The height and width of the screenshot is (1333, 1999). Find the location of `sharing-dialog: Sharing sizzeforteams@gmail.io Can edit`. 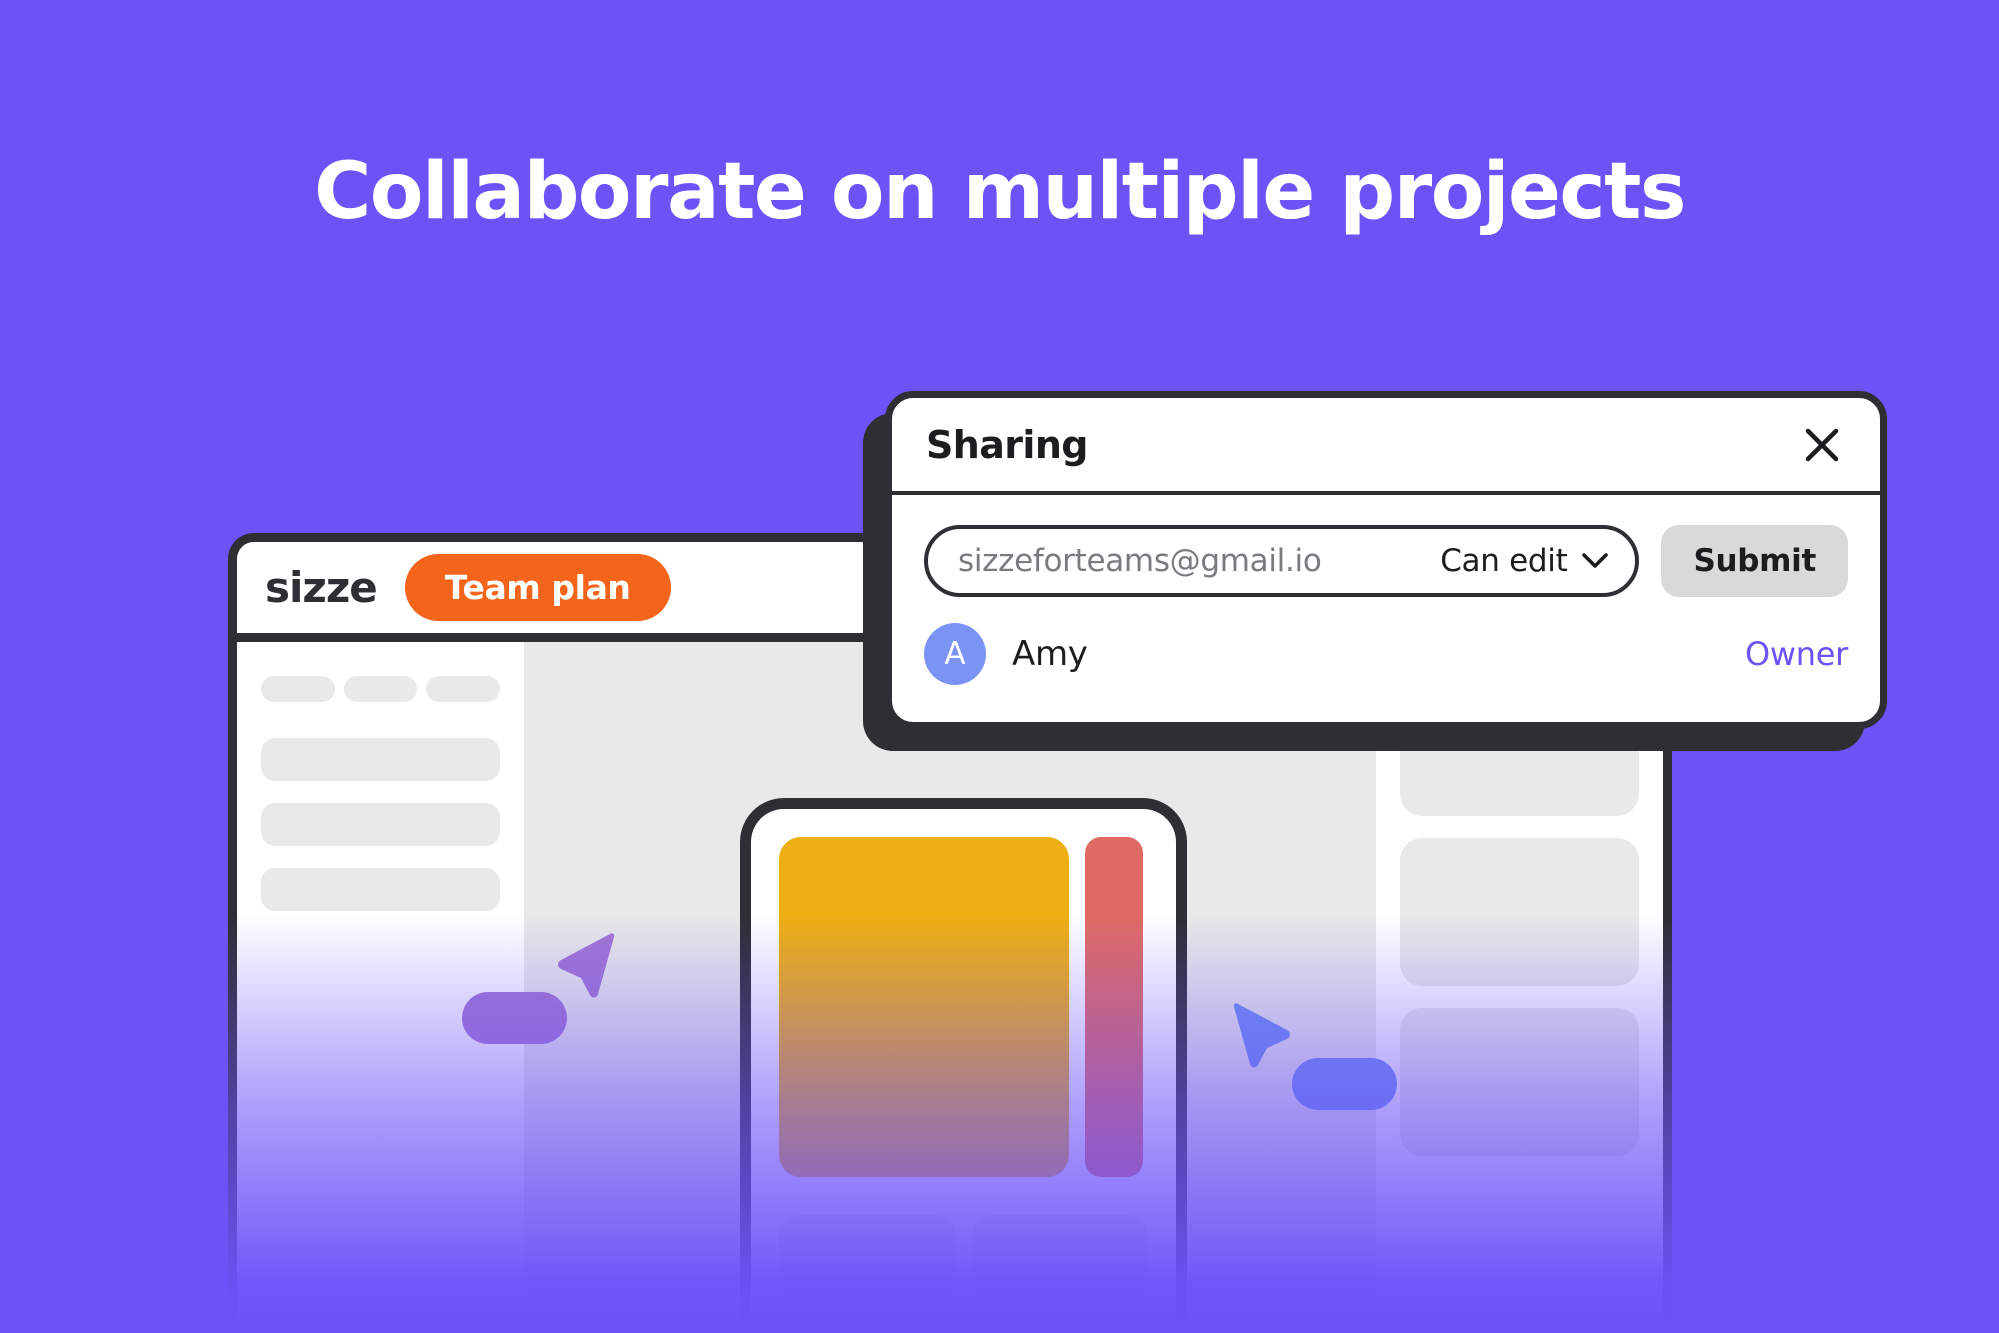

sharing-dialog: Sharing sizzeforteams@gmail.io Can edit is located at coordinates (1386, 560).